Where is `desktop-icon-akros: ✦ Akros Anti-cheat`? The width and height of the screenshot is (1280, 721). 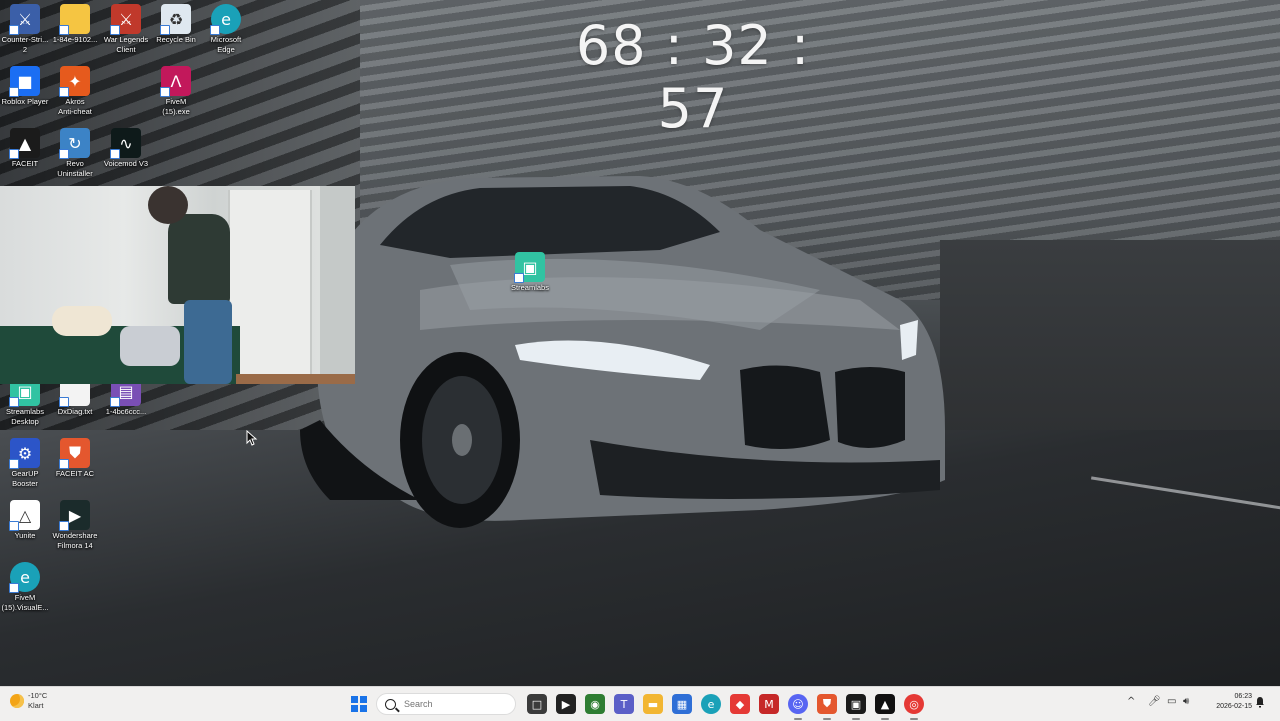
desktop-icon-akros: ✦ Akros Anti-cheat is located at coordinates (75, 91).